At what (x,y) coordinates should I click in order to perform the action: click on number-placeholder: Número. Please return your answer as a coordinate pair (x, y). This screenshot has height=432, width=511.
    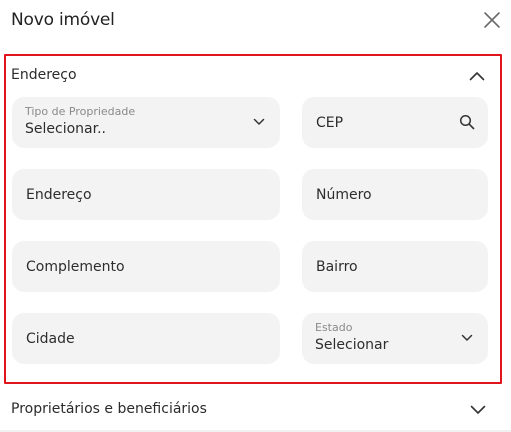
    Looking at the image, I should click on (344, 195).